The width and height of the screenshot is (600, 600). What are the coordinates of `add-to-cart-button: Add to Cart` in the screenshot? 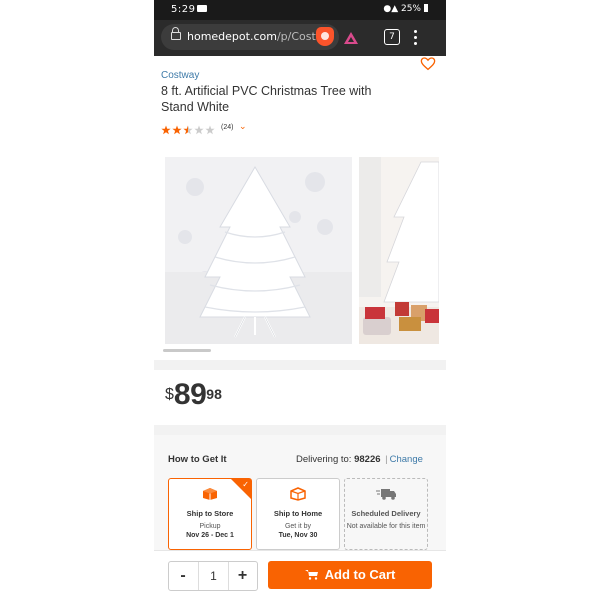 It's located at (350, 575).